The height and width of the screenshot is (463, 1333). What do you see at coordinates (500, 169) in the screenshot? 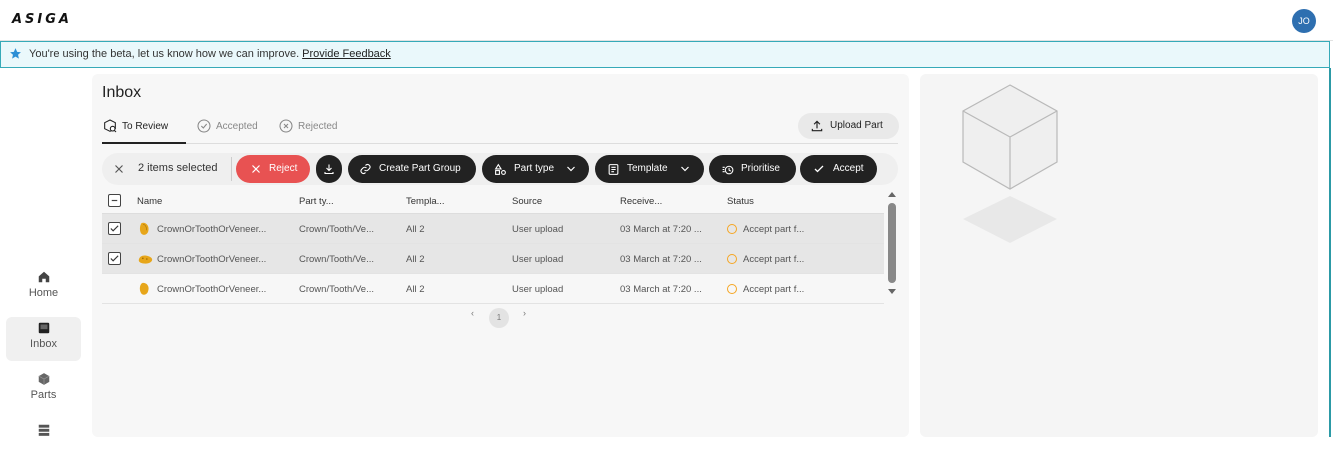
I see `shapes-icon` at bounding box center [500, 169].